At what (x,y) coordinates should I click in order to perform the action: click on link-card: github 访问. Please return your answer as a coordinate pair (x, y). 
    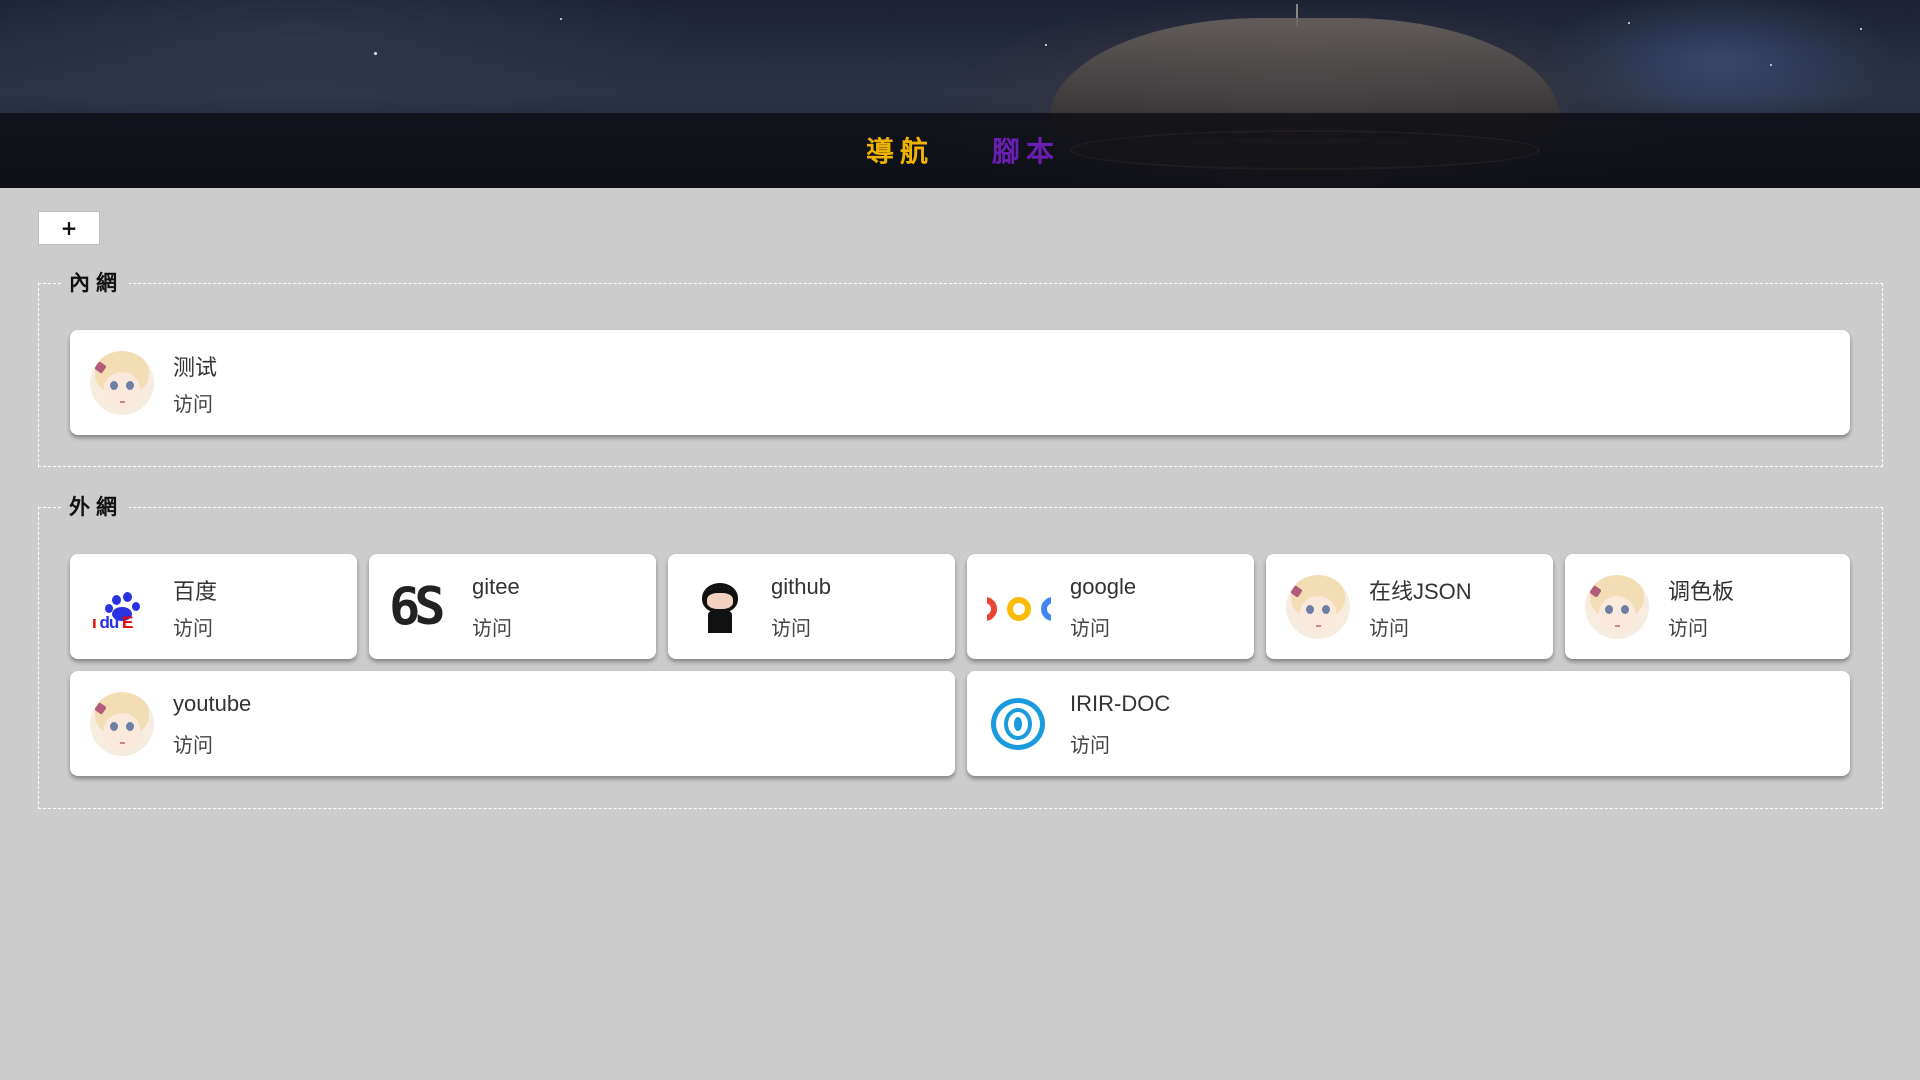
    Looking at the image, I should click on (811, 606).